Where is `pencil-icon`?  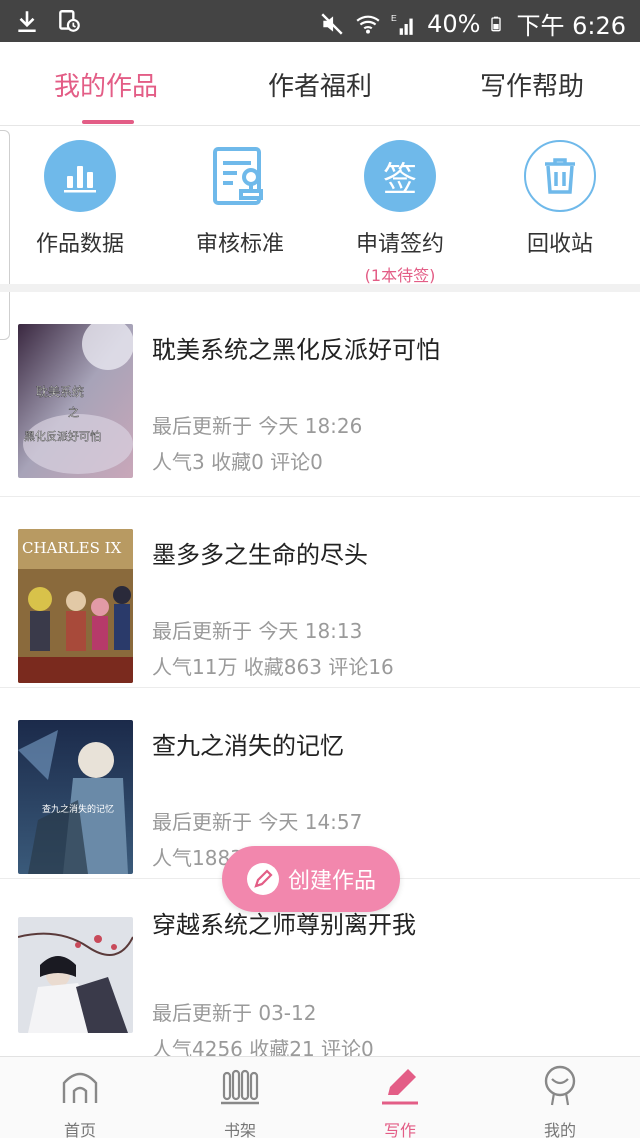
pencil-icon is located at coordinates (262, 879).